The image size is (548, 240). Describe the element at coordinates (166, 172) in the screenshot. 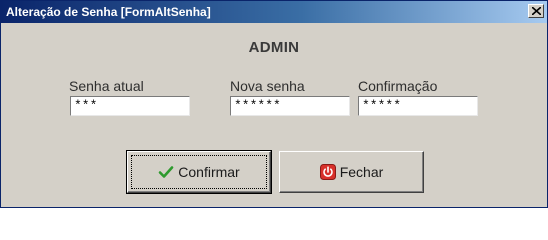

I see `check-icon` at that location.